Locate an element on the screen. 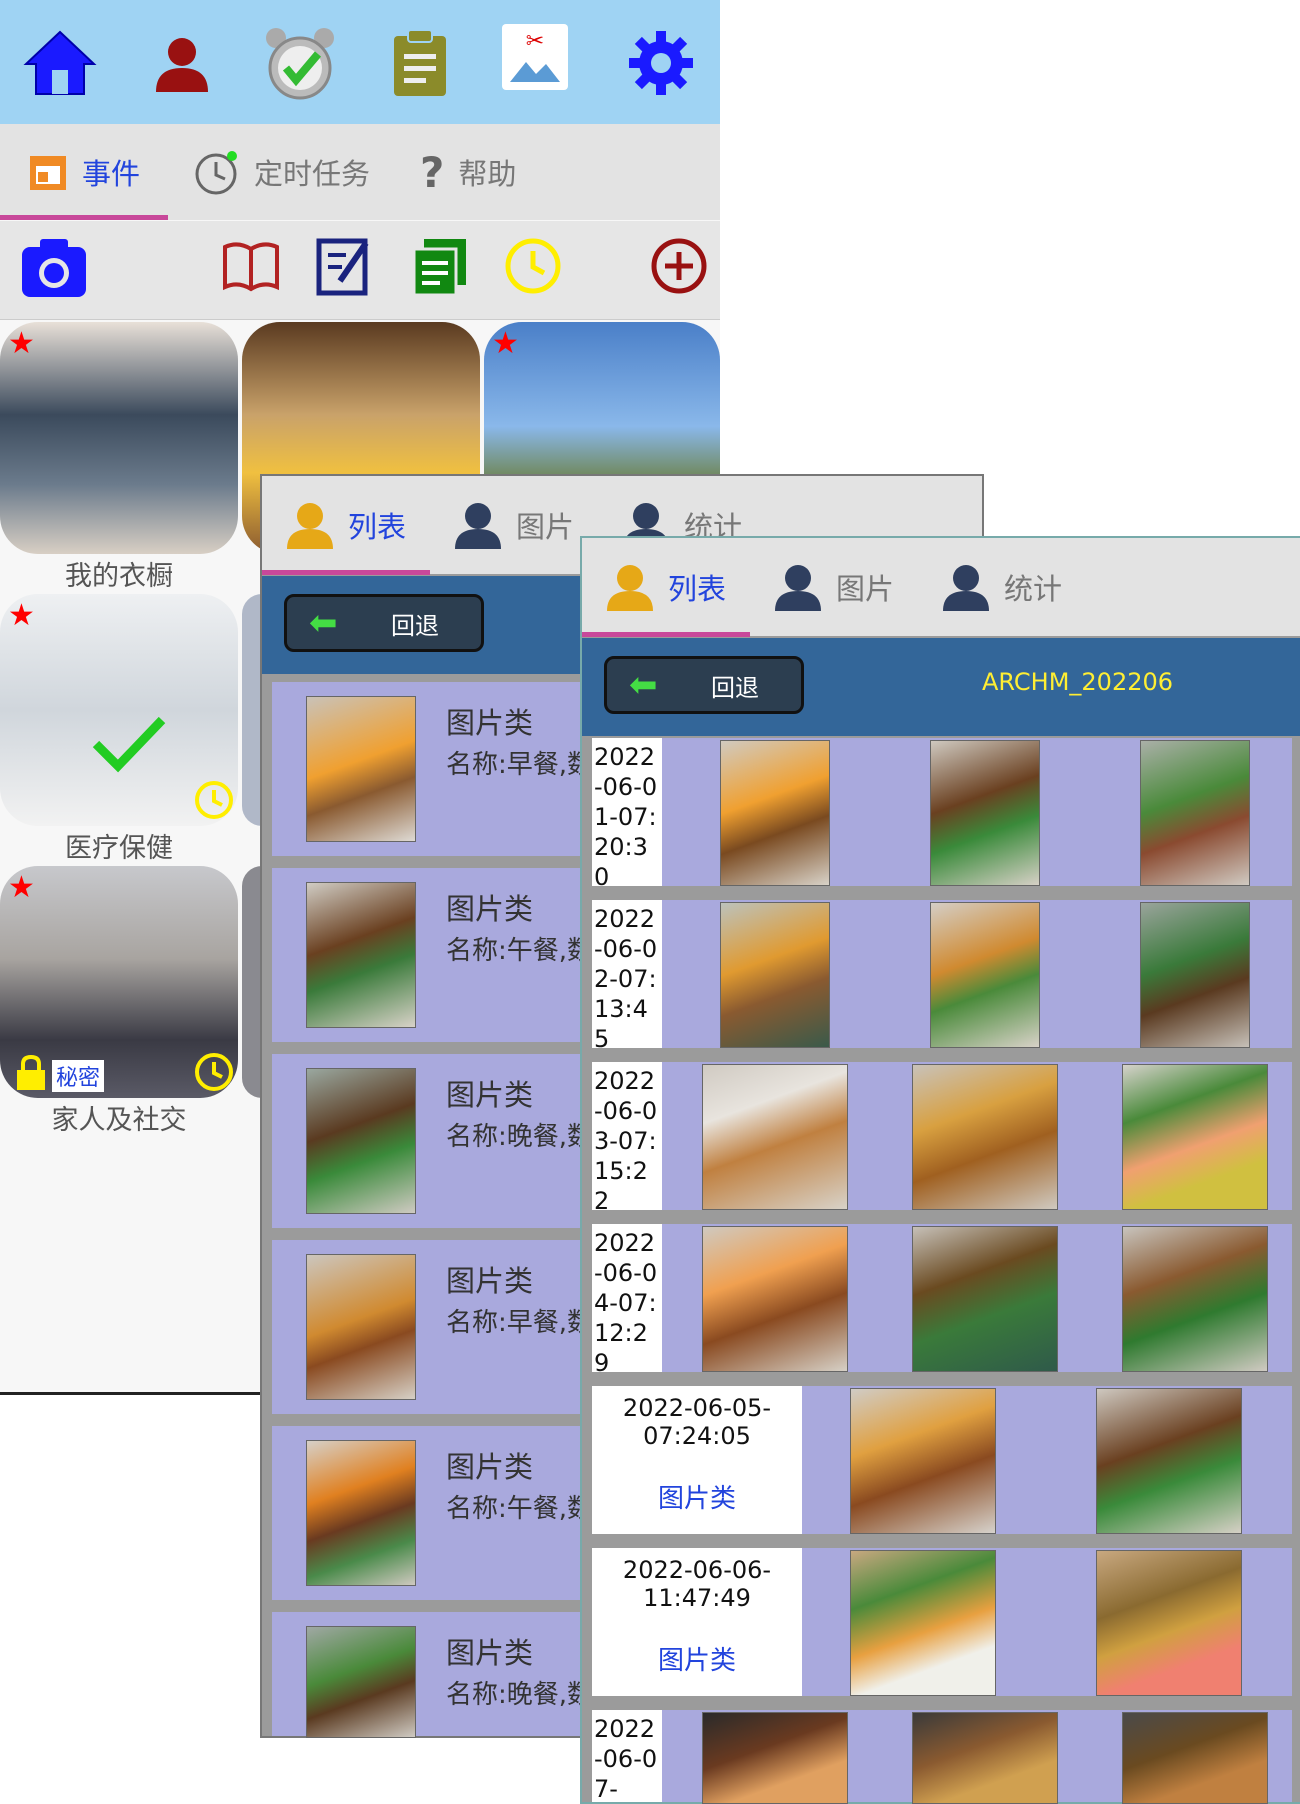 Image resolution: width=1300 pixels, height=1804 pixels. event-tabs: 事件 定时任务 ? 帮助 is located at coordinates (360, 172).